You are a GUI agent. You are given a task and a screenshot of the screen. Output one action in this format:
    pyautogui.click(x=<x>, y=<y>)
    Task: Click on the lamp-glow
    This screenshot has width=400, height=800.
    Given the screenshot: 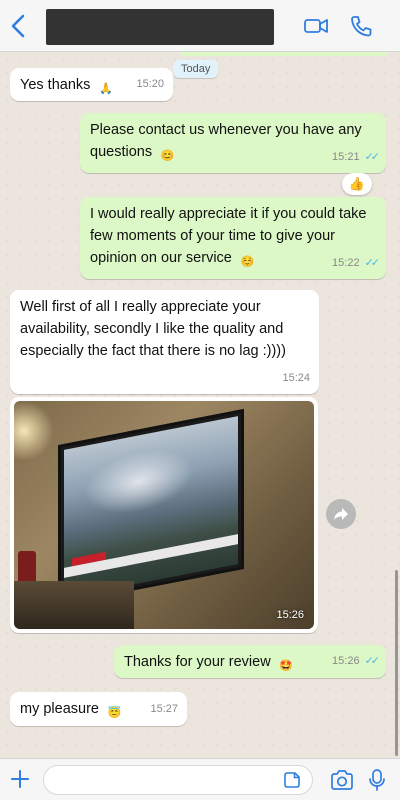 What is the action you would take?
    pyautogui.click(x=34, y=431)
    